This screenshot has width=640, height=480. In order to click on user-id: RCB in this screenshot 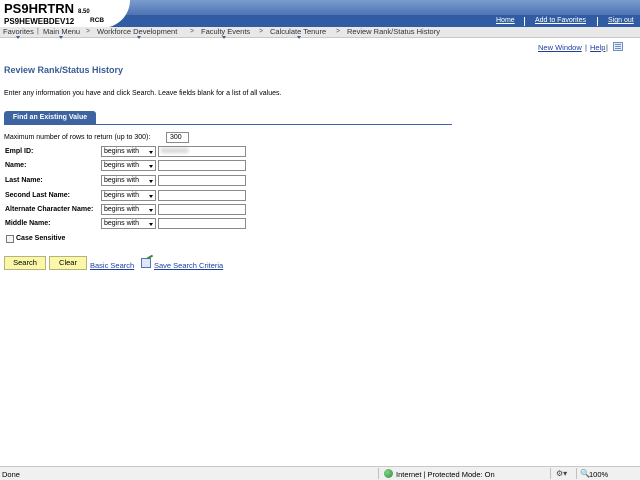, I will do `click(97, 20)`.